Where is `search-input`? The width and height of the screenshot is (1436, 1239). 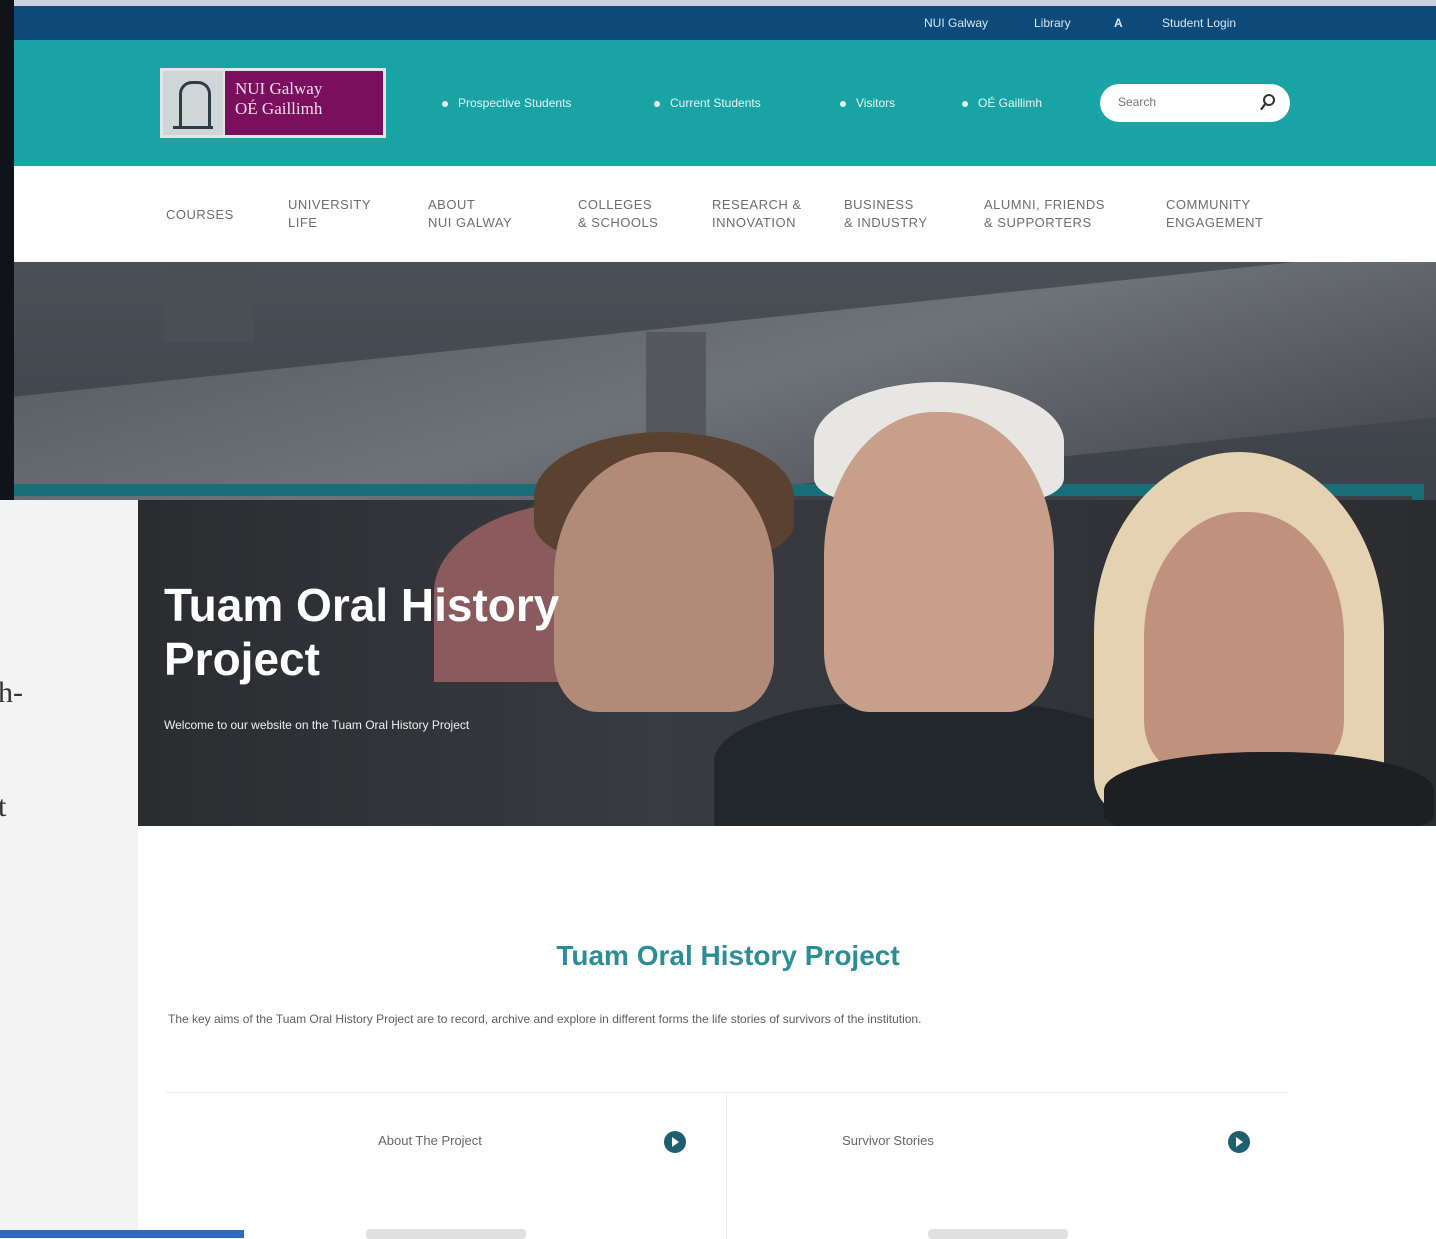
search-input is located at coordinates (1183, 102).